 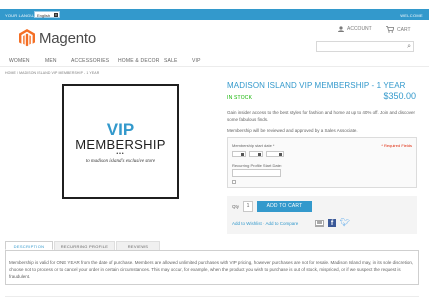 I want to click on qty-input: 1, so click(x=248, y=206).